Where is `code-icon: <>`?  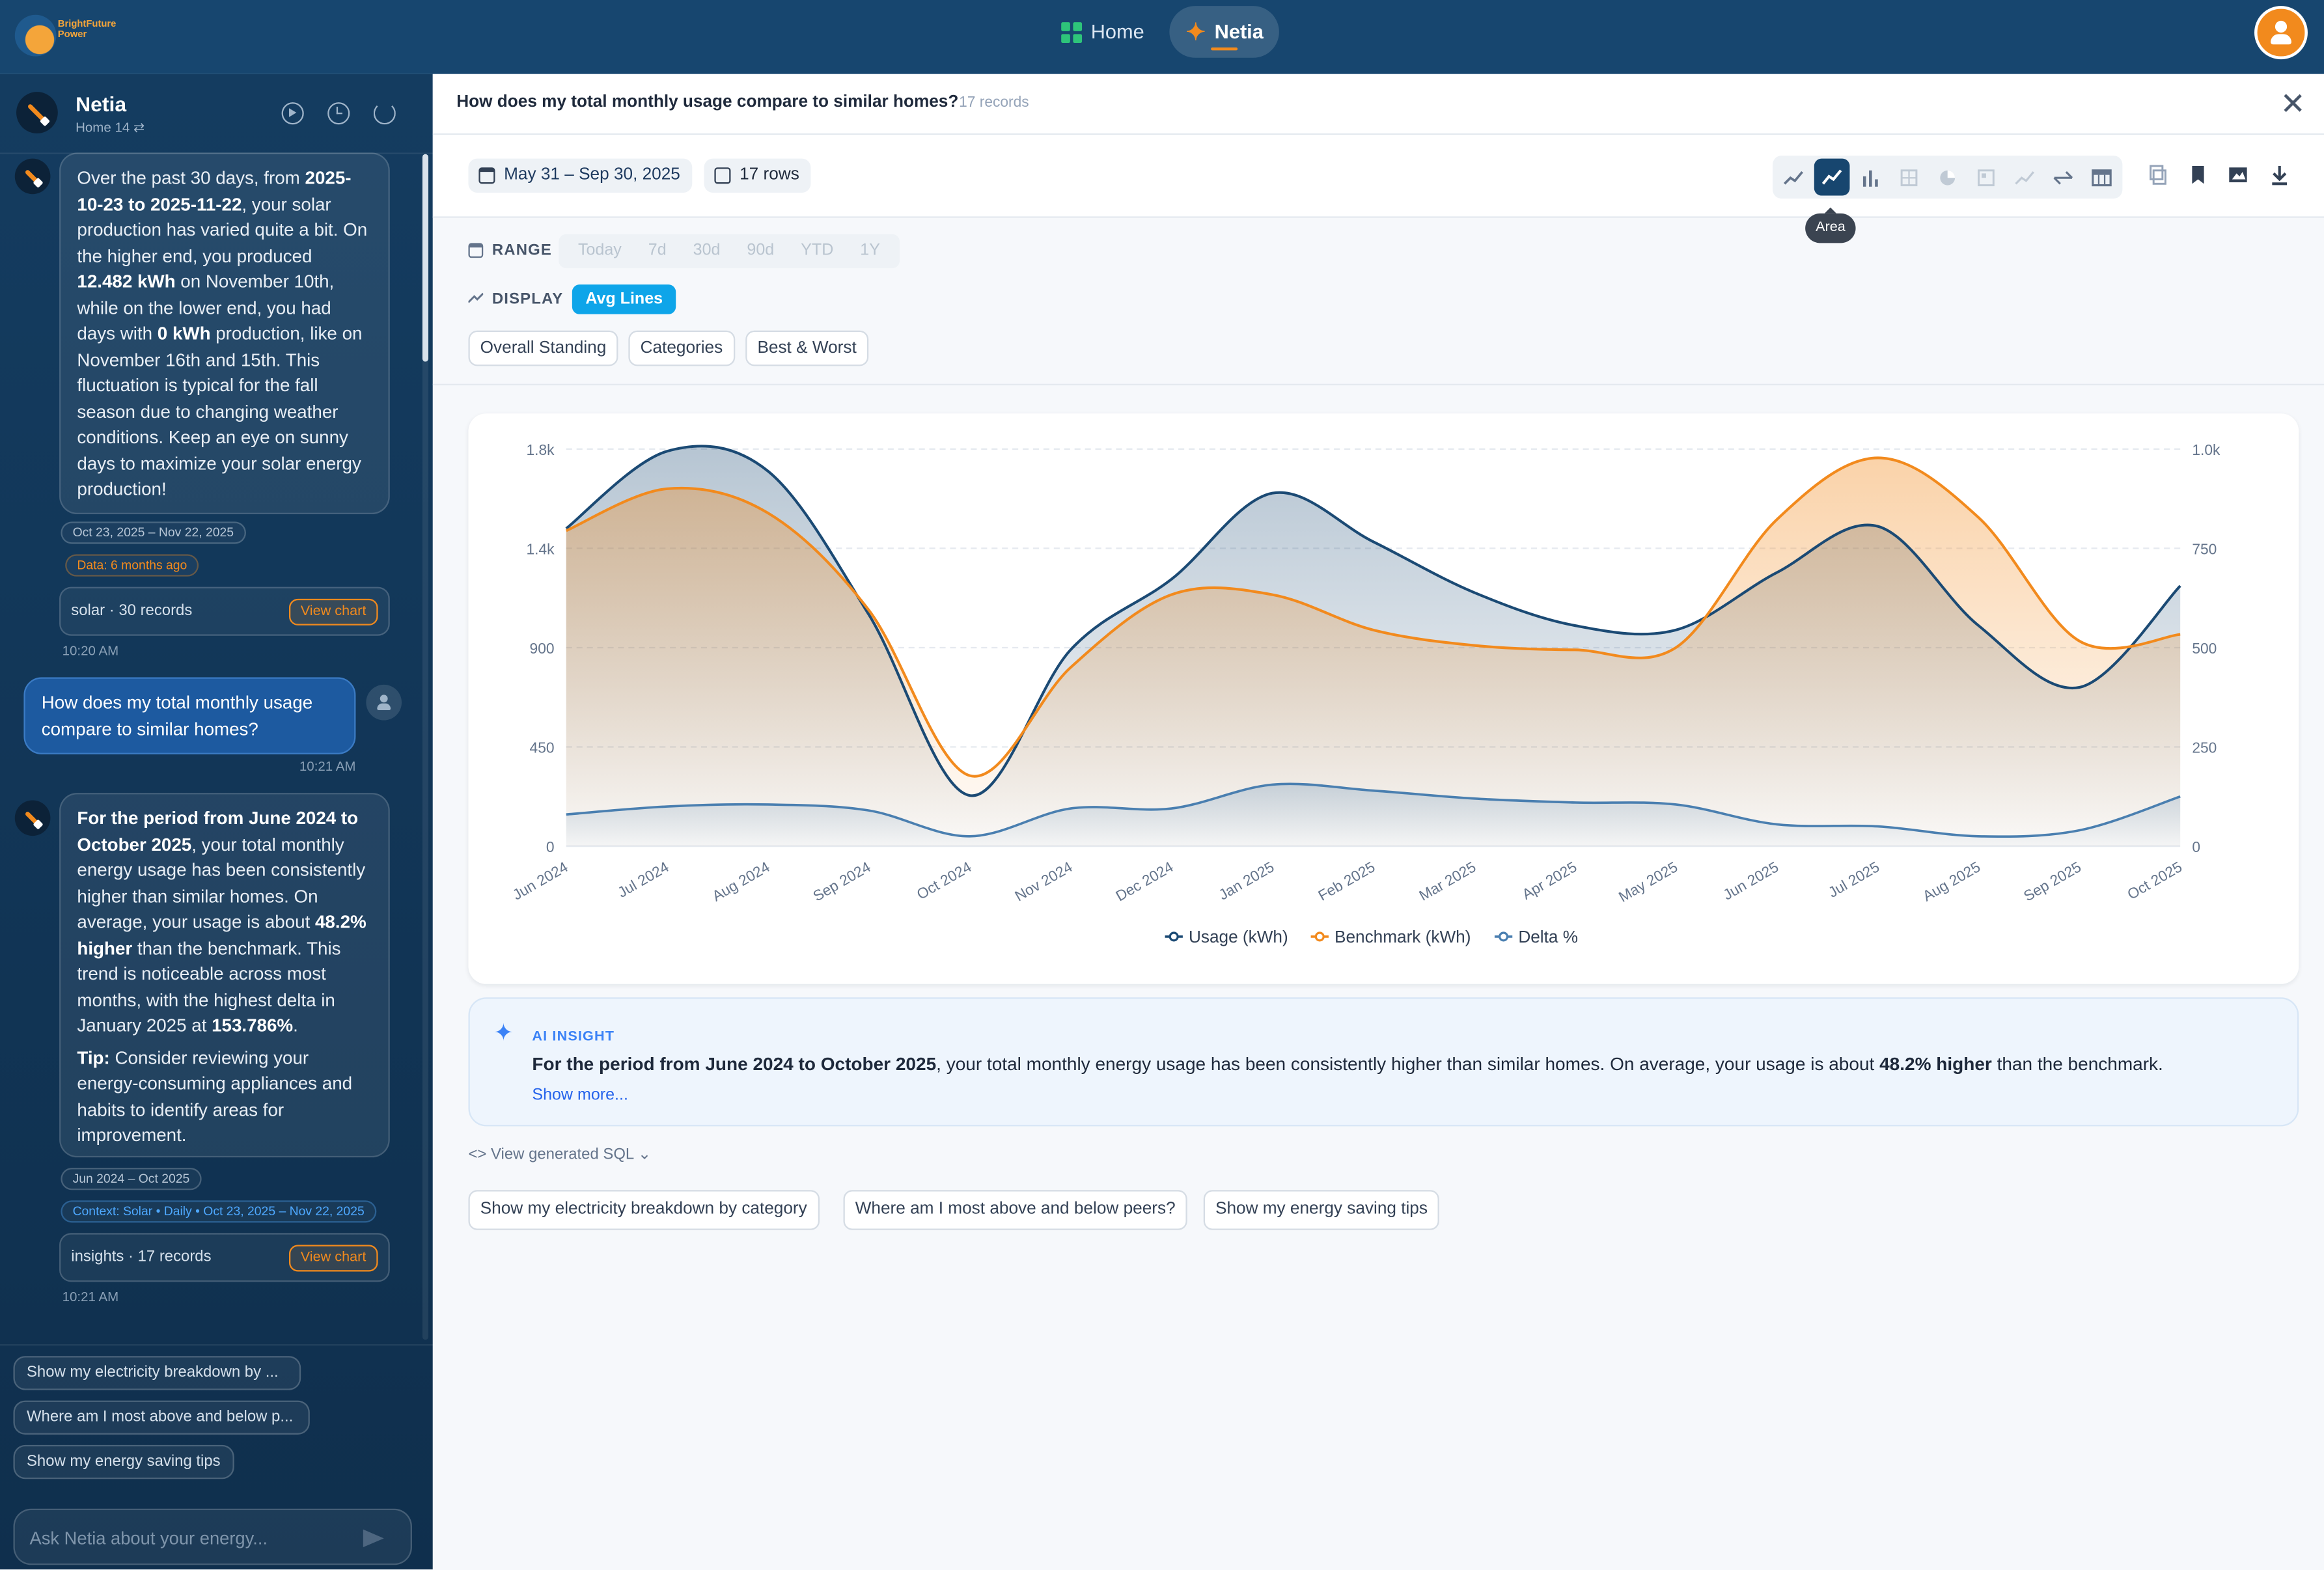 code-icon: <> is located at coordinates (477, 1154).